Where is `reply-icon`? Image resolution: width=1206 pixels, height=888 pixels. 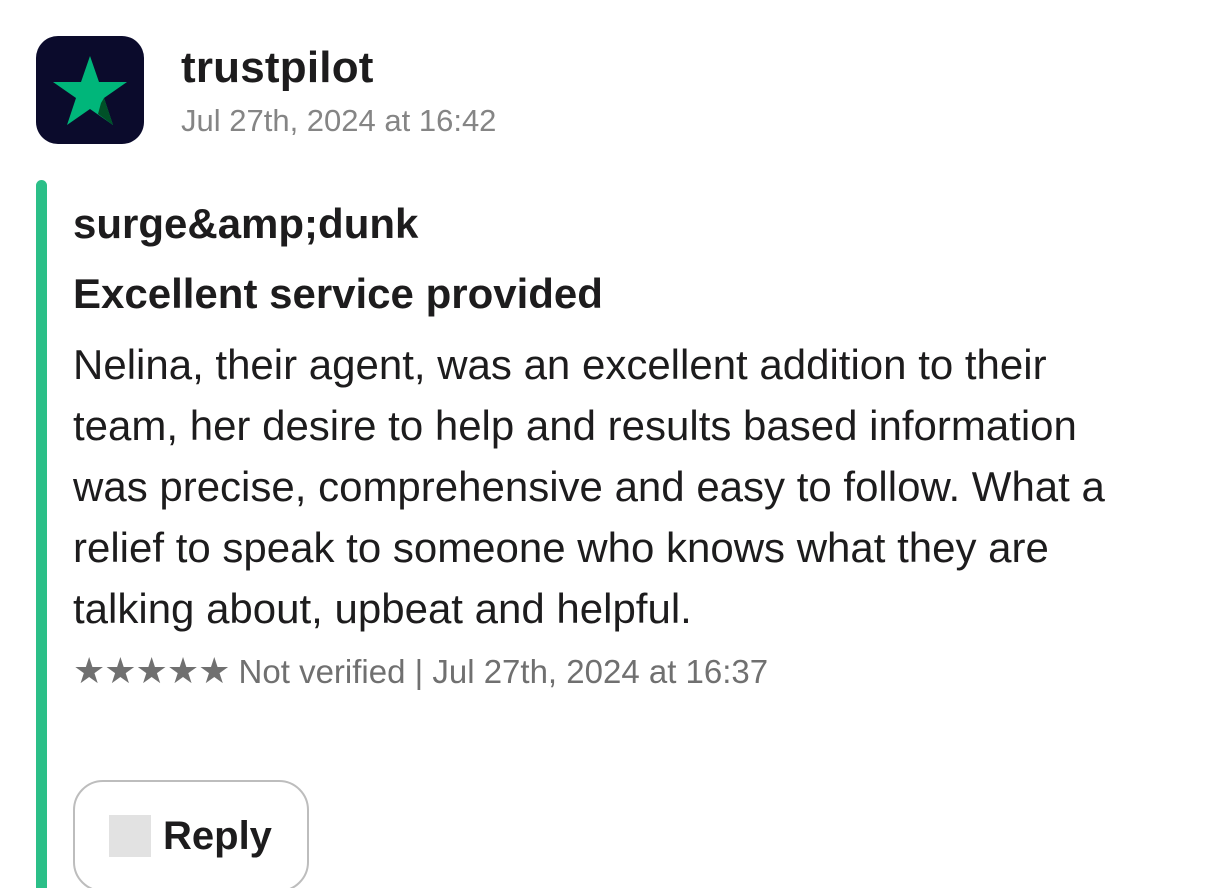 reply-icon is located at coordinates (130, 836).